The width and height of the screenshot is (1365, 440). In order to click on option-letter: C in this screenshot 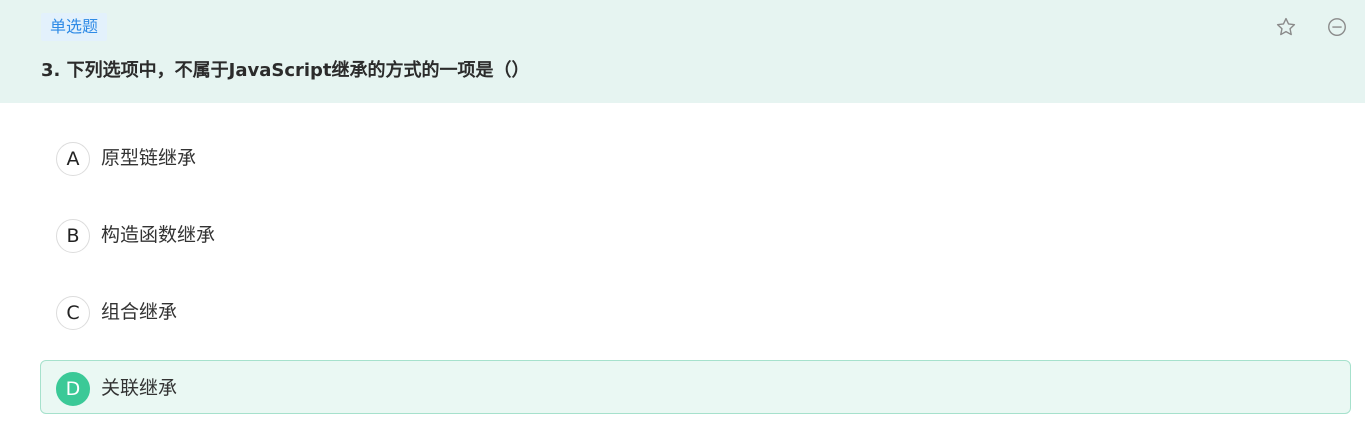, I will do `click(73, 313)`.